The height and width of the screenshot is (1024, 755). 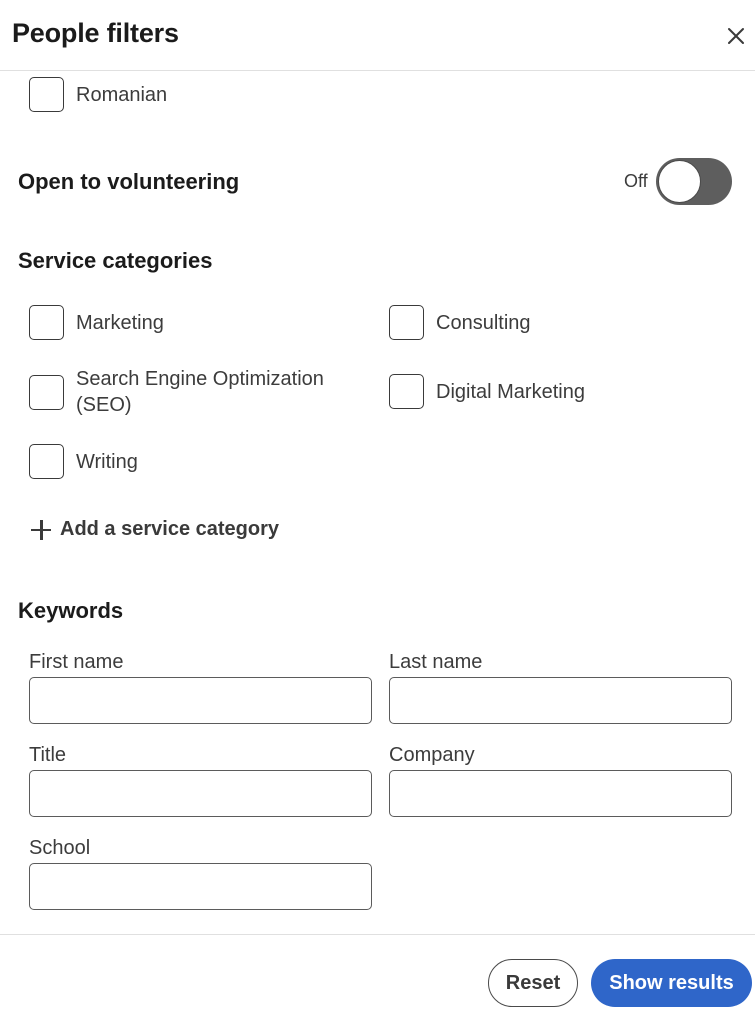 What do you see at coordinates (46, 461) in the screenshot?
I see `writing-checkbox` at bounding box center [46, 461].